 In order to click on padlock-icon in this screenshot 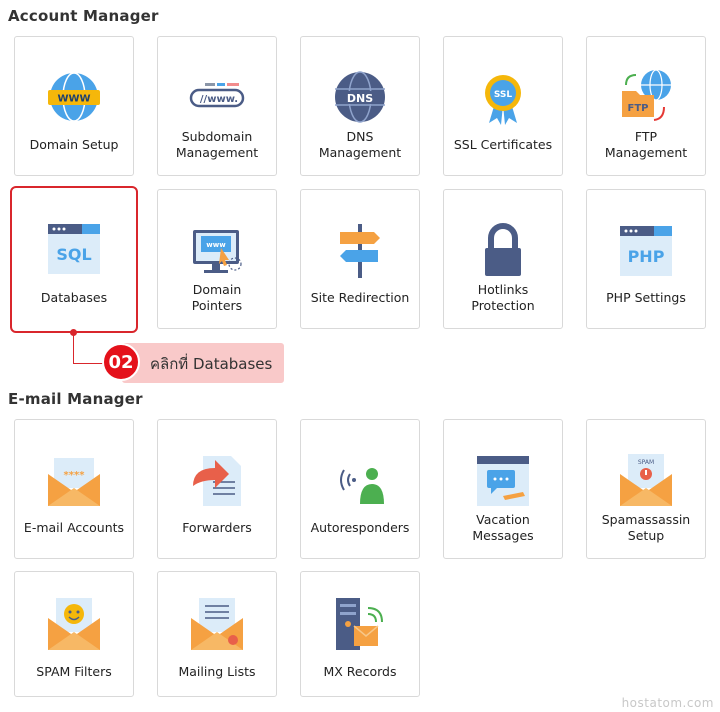, I will do `click(503, 249)`.